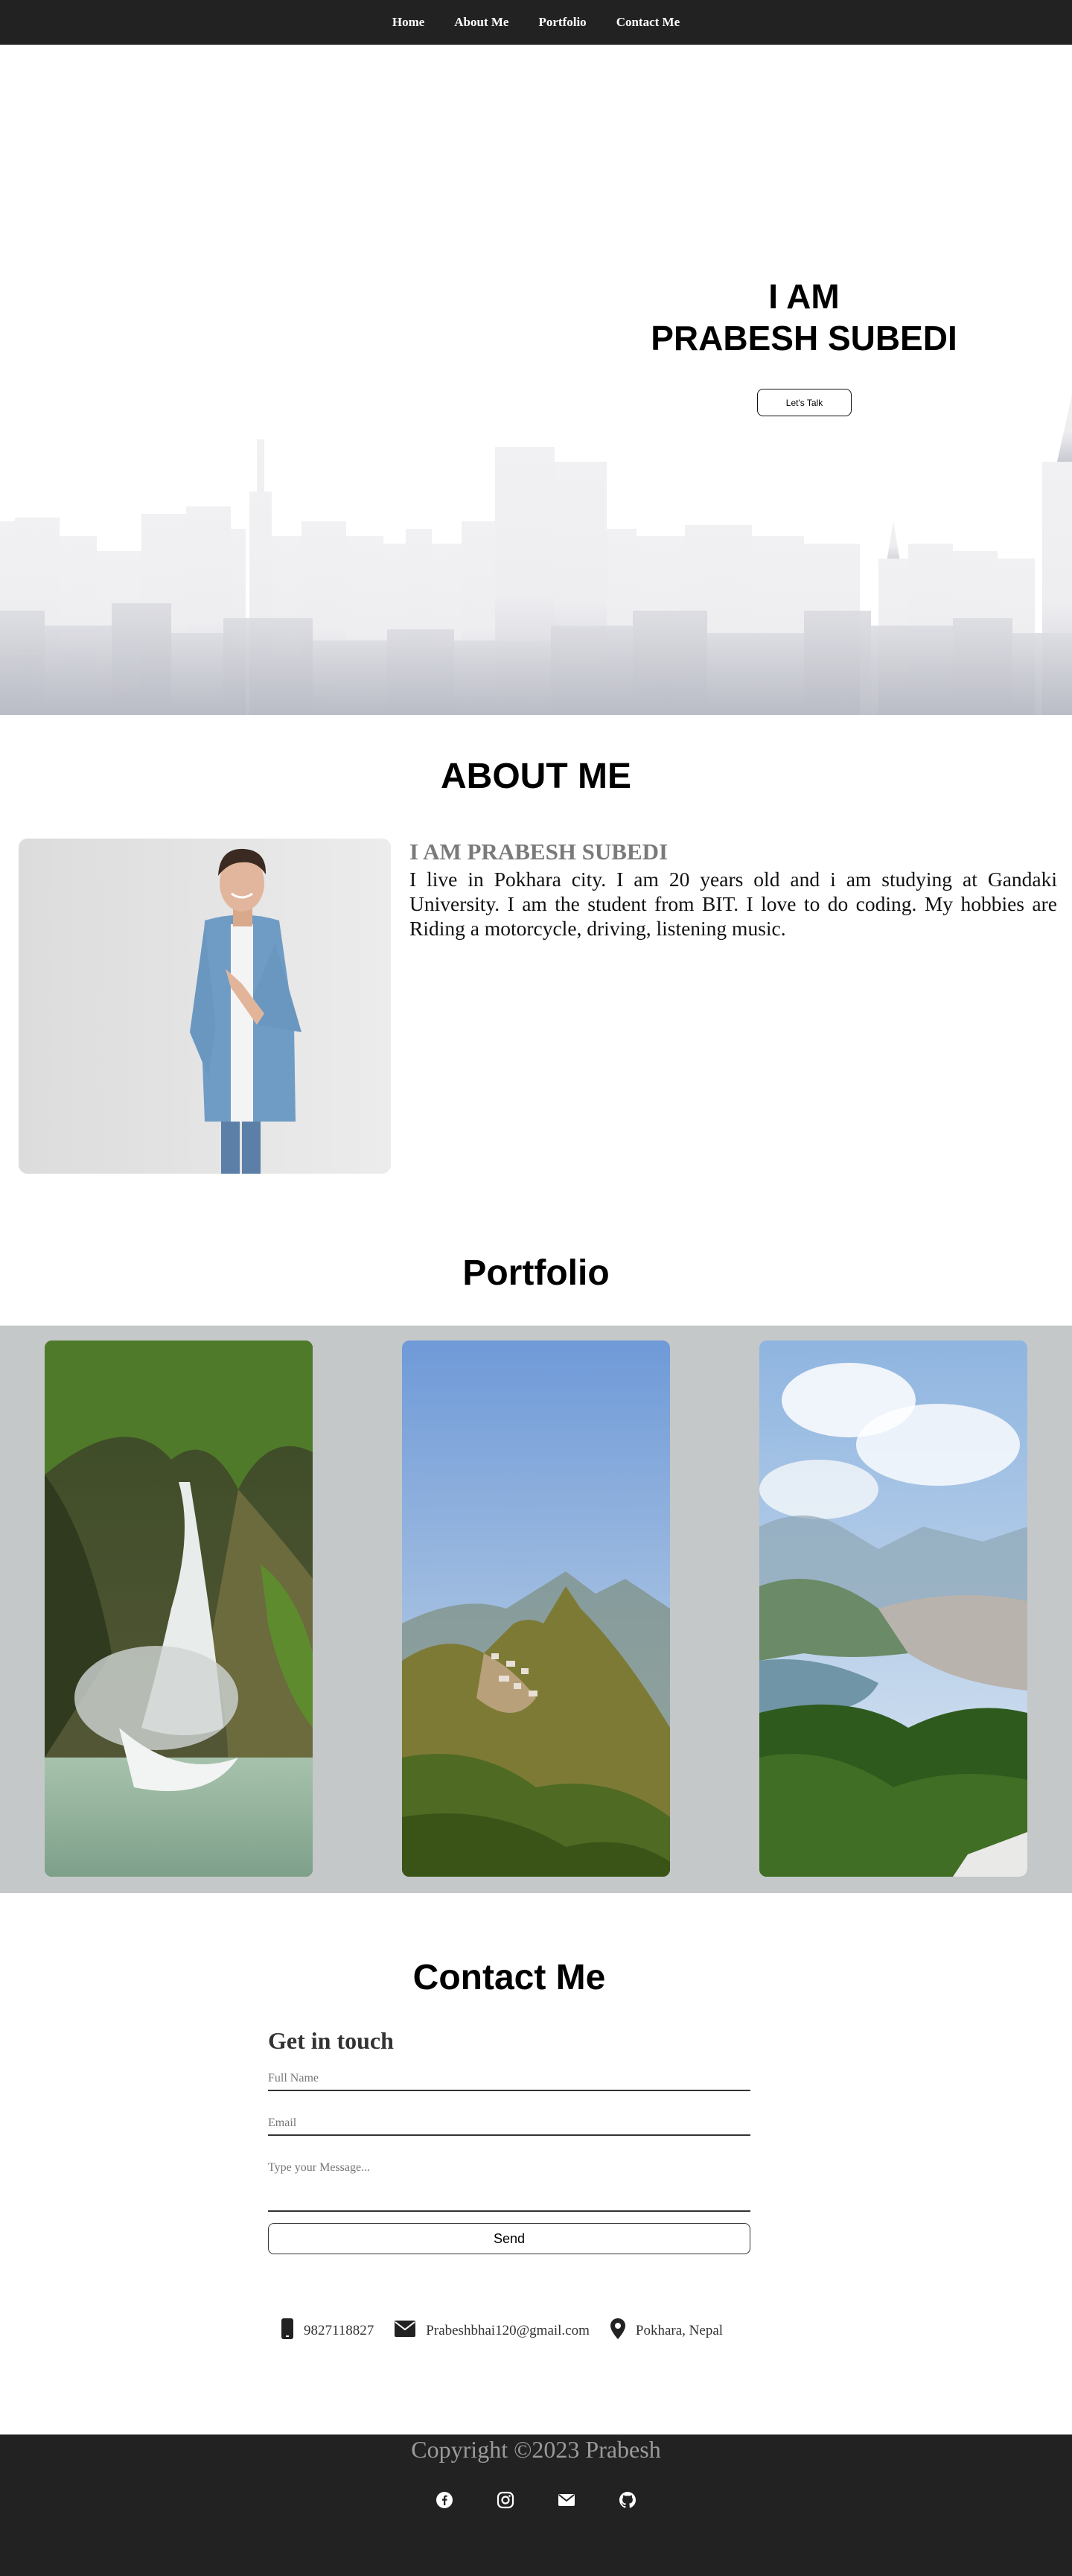 Image resolution: width=1072 pixels, height=2576 pixels. What do you see at coordinates (536, 22) in the screenshot?
I see `top-navbar: Home About Me Portfolio Contact Me` at bounding box center [536, 22].